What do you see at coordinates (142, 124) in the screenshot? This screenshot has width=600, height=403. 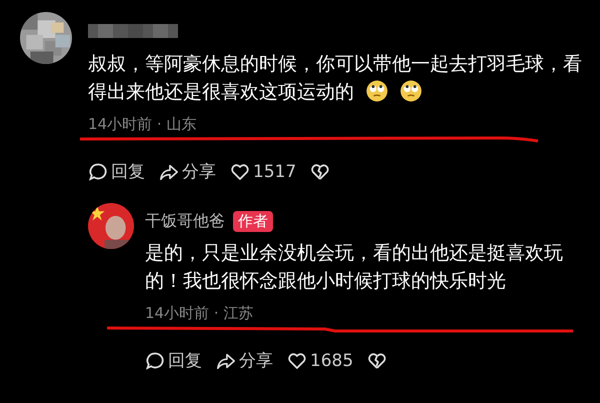 I see `comment-meta: 14小时前 · 山东` at bounding box center [142, 124].